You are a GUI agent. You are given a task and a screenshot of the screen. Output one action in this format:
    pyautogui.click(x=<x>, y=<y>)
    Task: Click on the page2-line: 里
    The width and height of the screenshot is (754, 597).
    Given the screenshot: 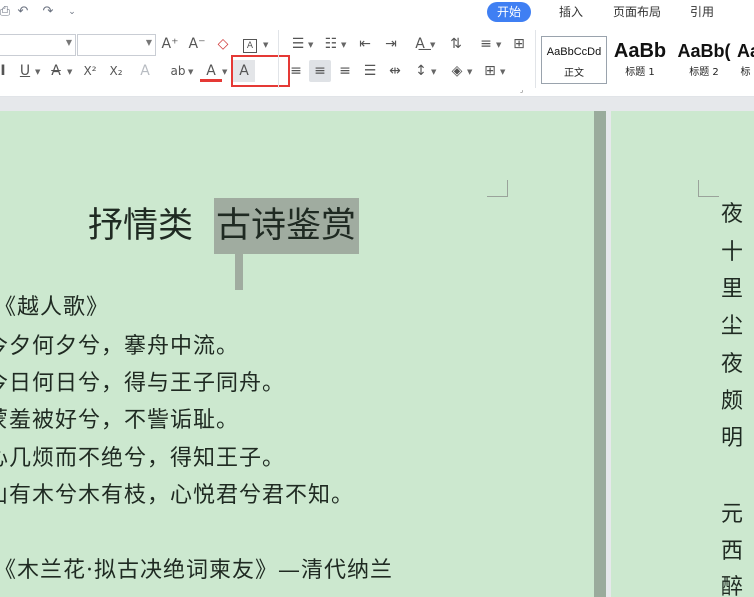 What is the action you would take?
    pyautogui.click(x=737, y=290)
    